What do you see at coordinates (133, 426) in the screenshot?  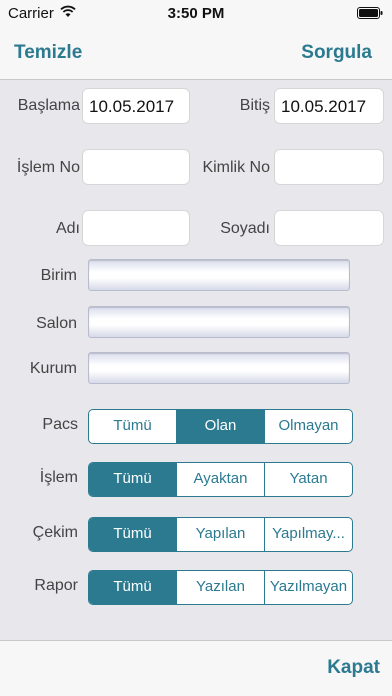 I see `pacs-option-all: Tümü` at bounding box center [133, 426].